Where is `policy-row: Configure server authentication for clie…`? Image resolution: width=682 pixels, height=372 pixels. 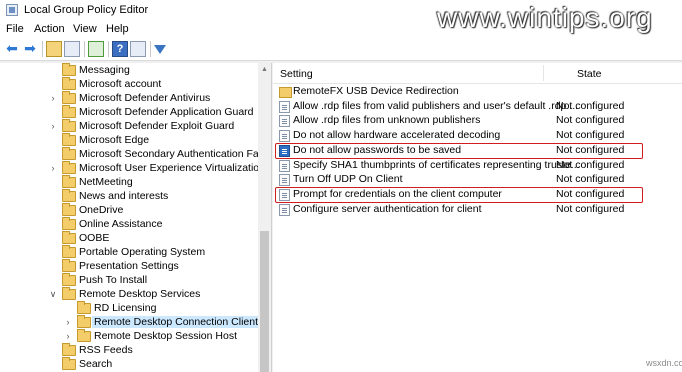 policy-row: Configure server authentication for clie… is located at coordinates (477, 210).